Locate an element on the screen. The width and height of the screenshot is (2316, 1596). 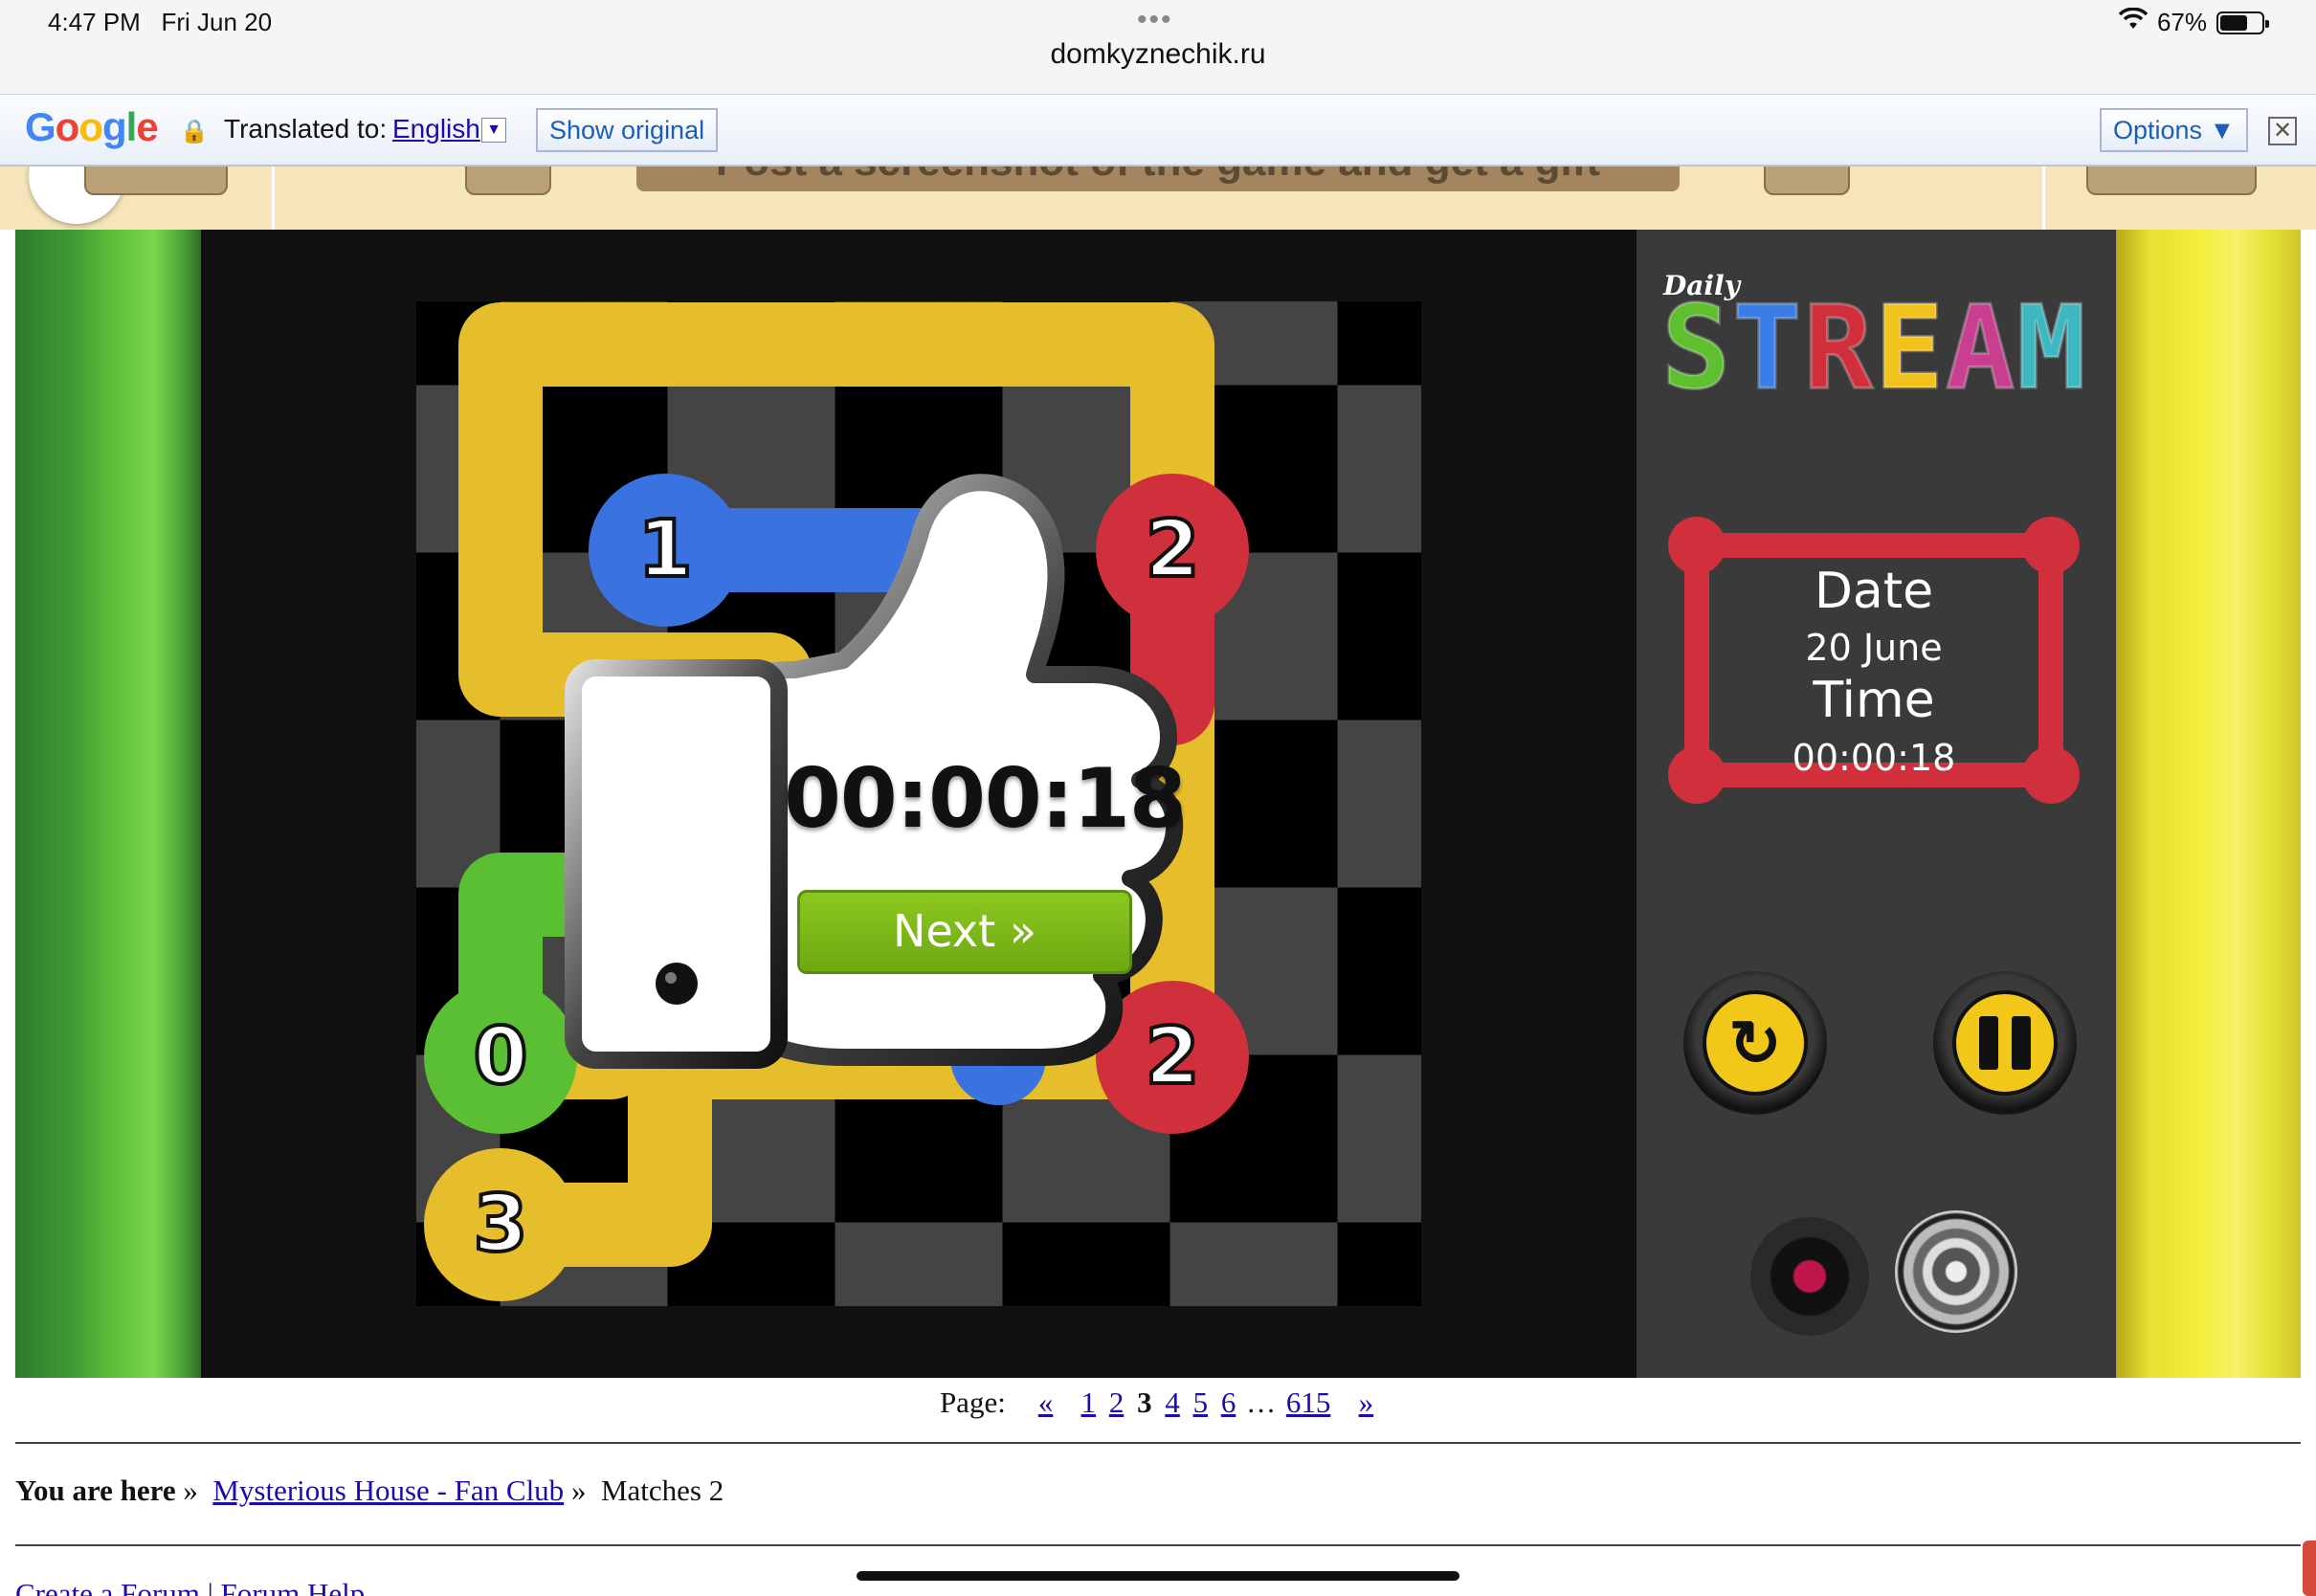
breadcrumb-link: Mysterious House - Fan Club is located at coordinates (388, 1491).